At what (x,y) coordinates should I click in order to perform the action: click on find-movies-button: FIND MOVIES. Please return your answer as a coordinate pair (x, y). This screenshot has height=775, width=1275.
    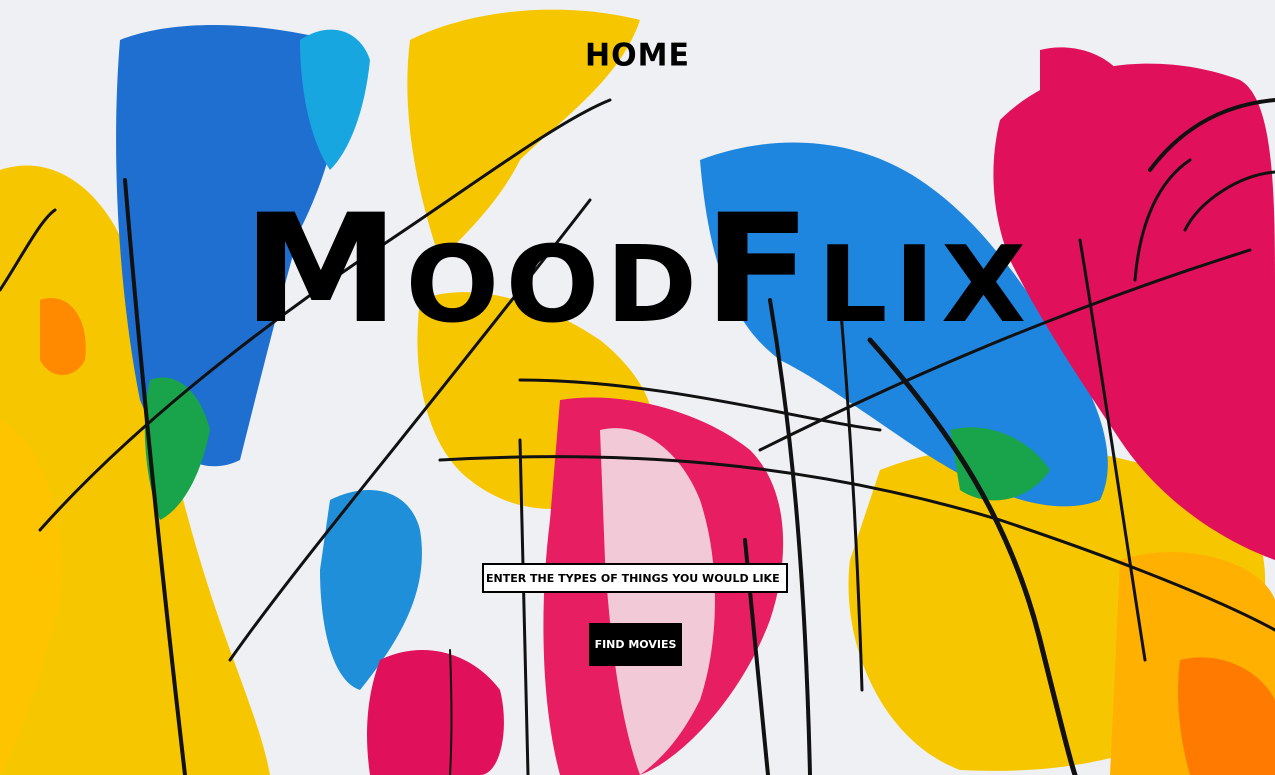
    Looking at the image, I should click on (635, 644).